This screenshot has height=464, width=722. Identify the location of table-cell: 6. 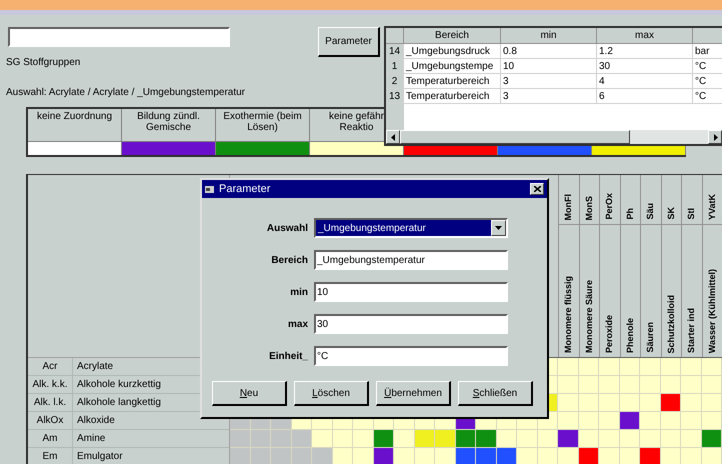
(645, 96).